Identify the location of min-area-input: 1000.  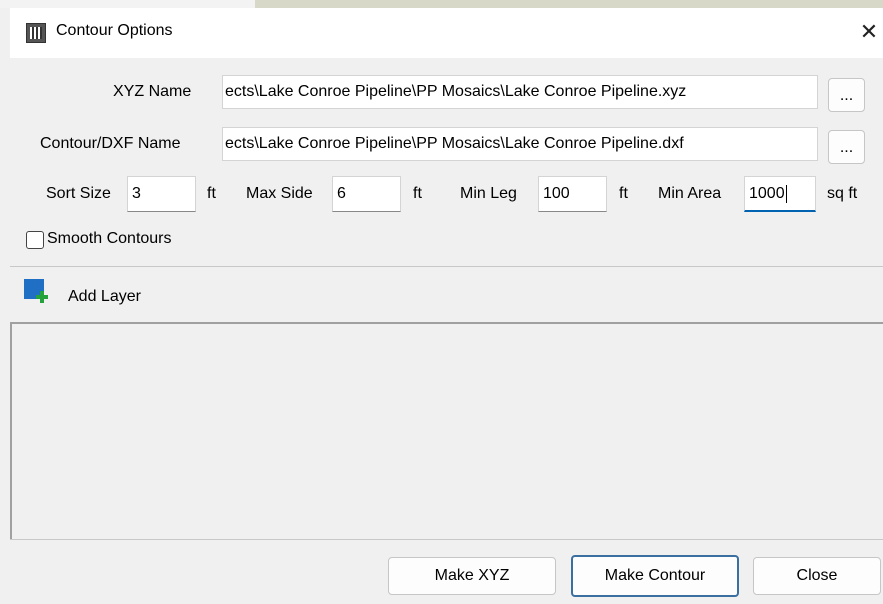
(780, 194).